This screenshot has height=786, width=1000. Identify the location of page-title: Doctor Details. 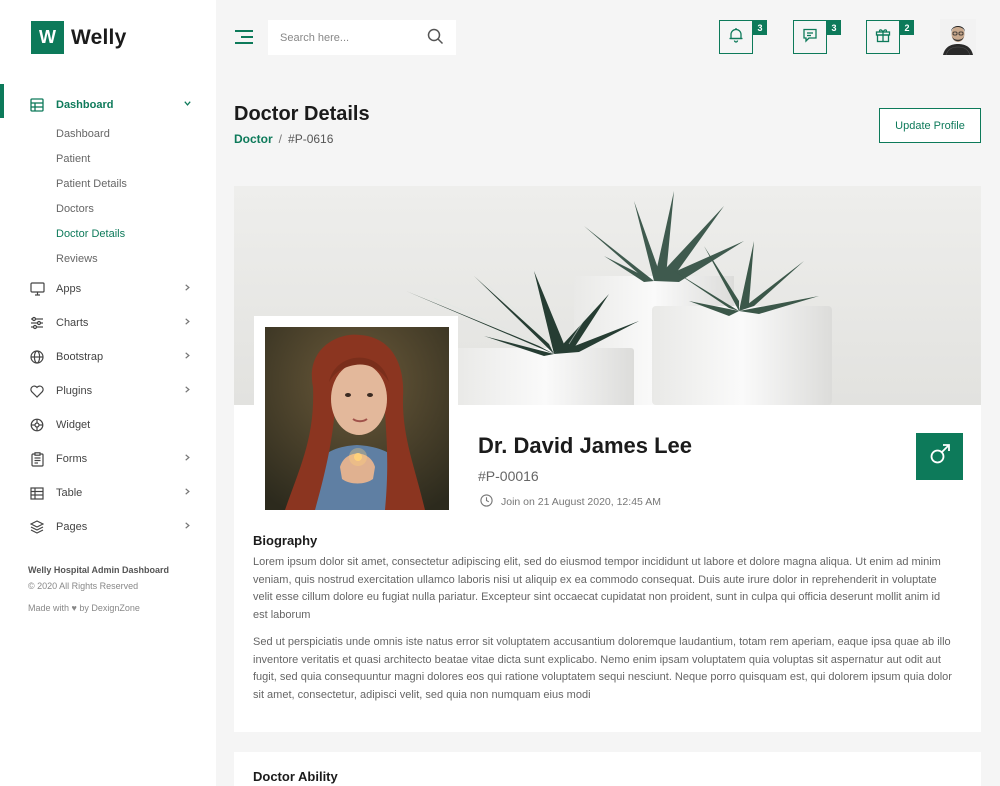
(302, 114).